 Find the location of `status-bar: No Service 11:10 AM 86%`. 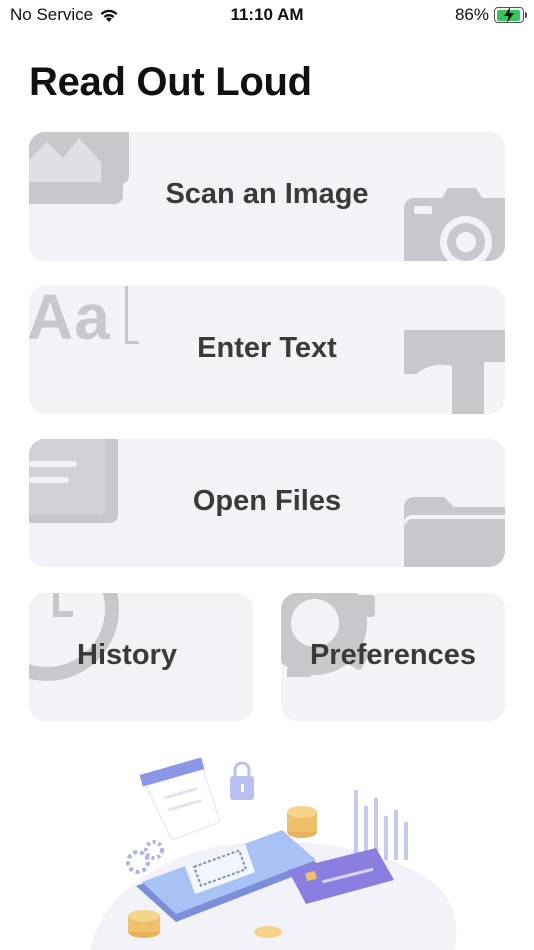

status-bar: No Service 11:10 AM 86% is located at coordinates (267, 16).